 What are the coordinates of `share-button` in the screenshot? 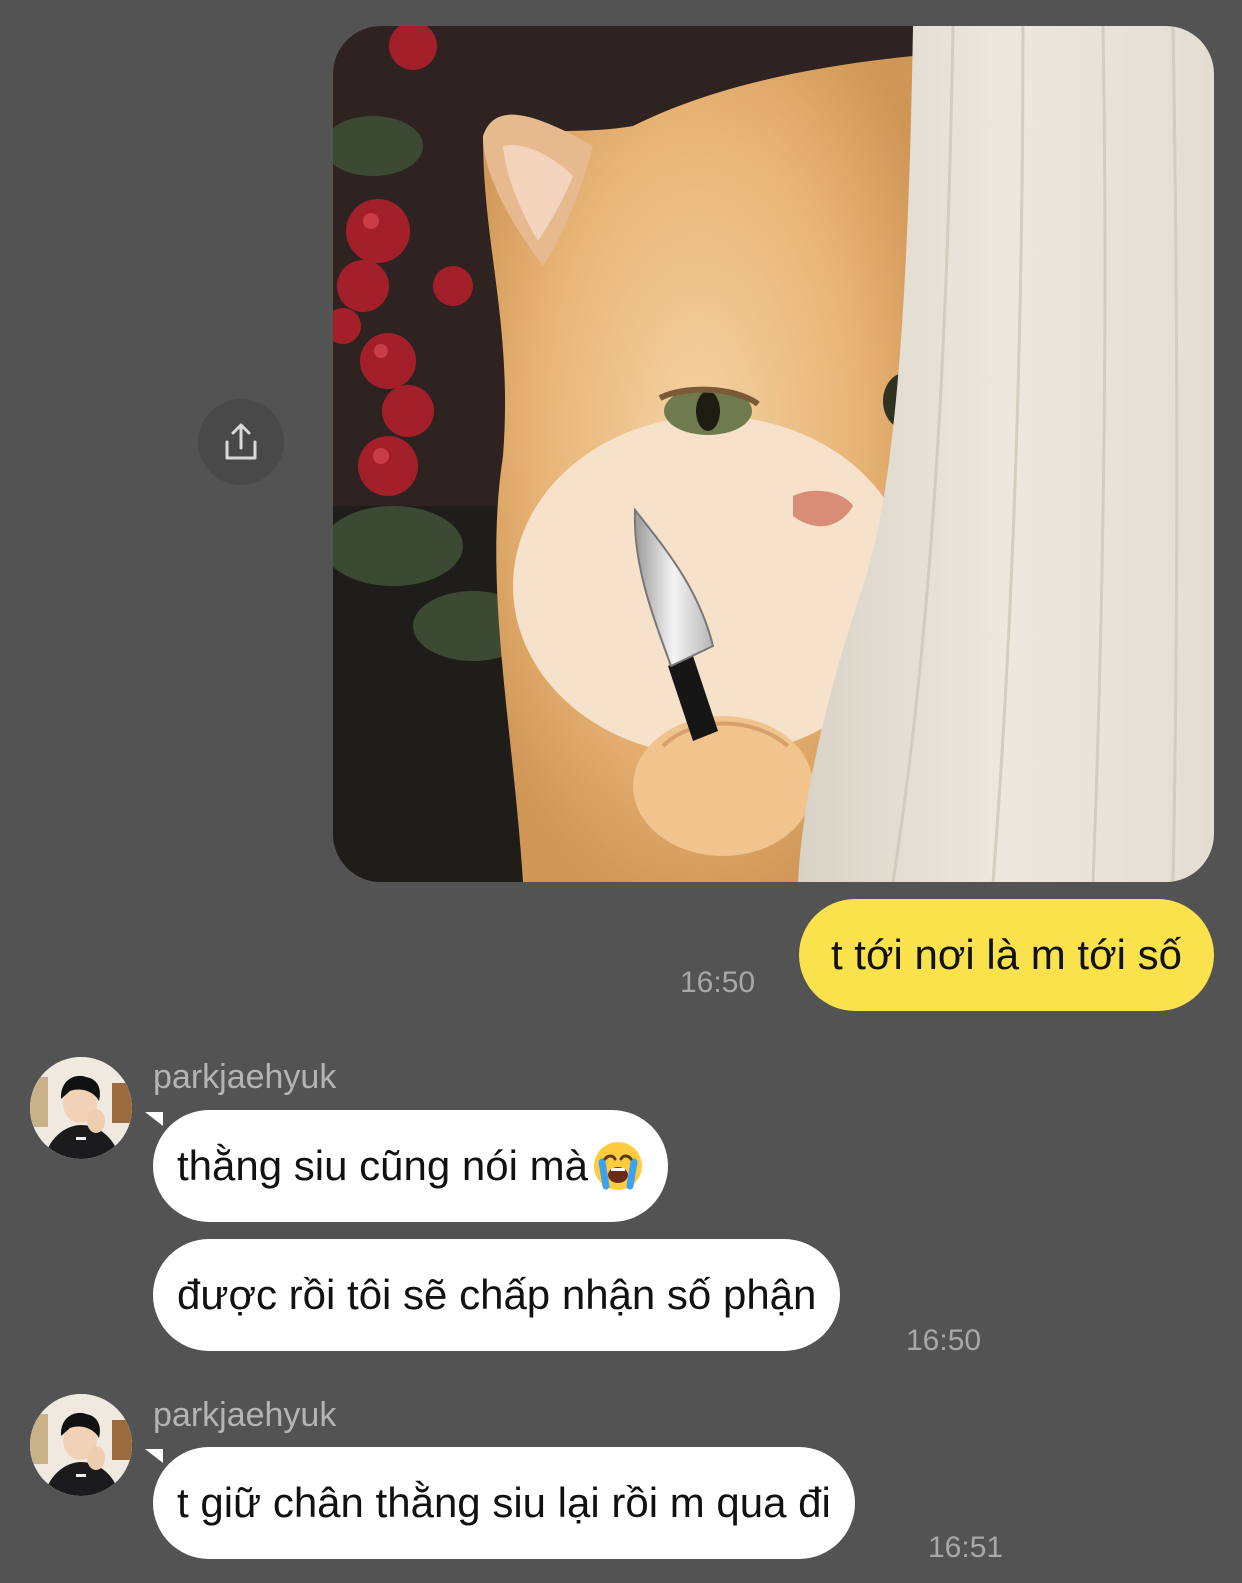 It's located at (241, 442).